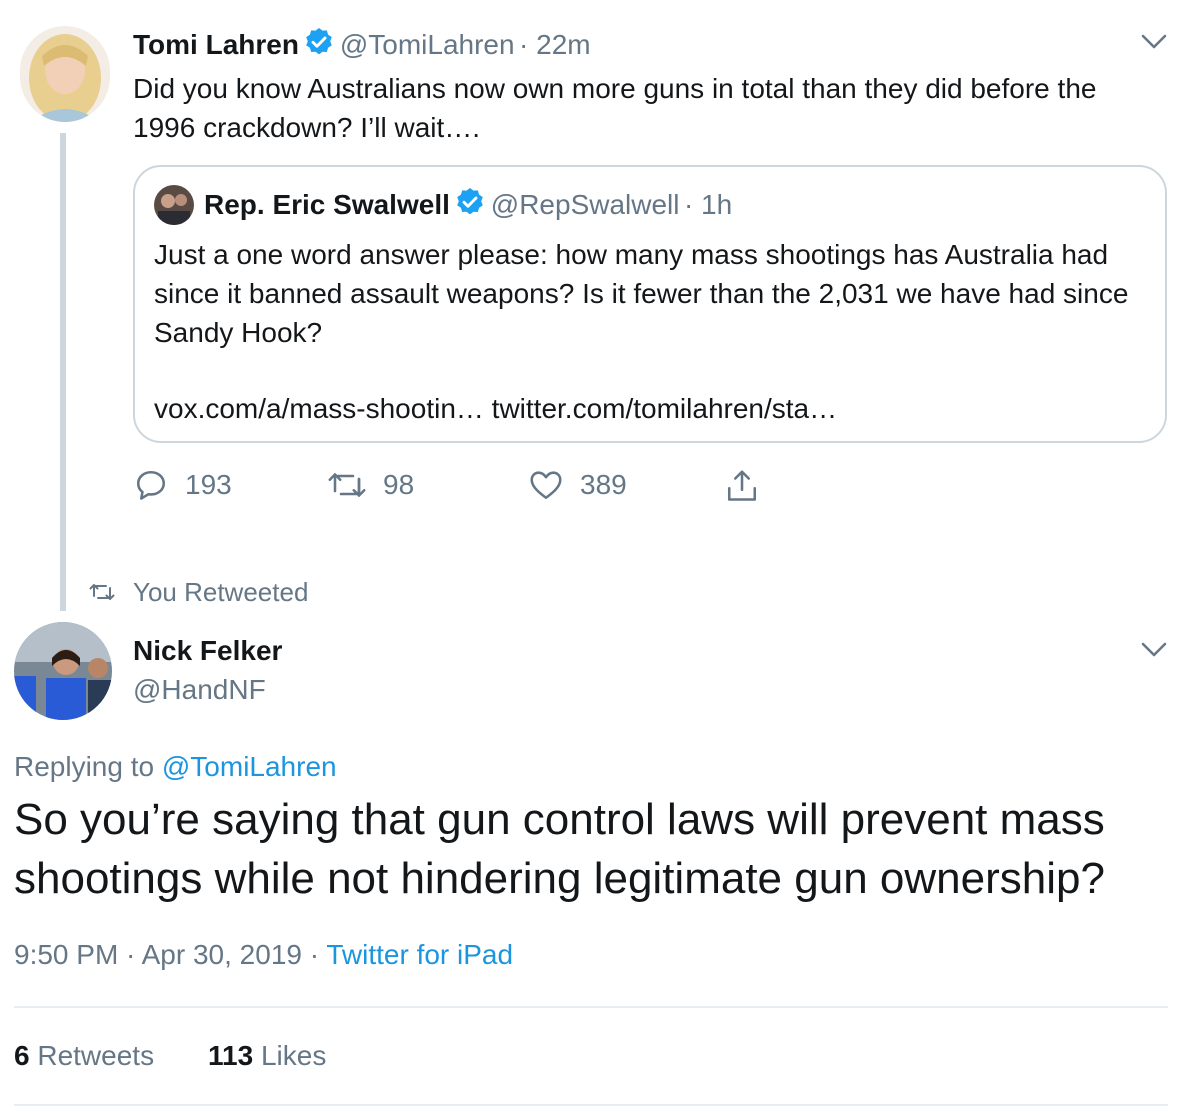 The width and height of the screenshot is (1180, 1112). What do you see at coordinates (427, 44) in the screenshot?
I see `author-handle: @TomiLahren` at bounding box center [427, 44].